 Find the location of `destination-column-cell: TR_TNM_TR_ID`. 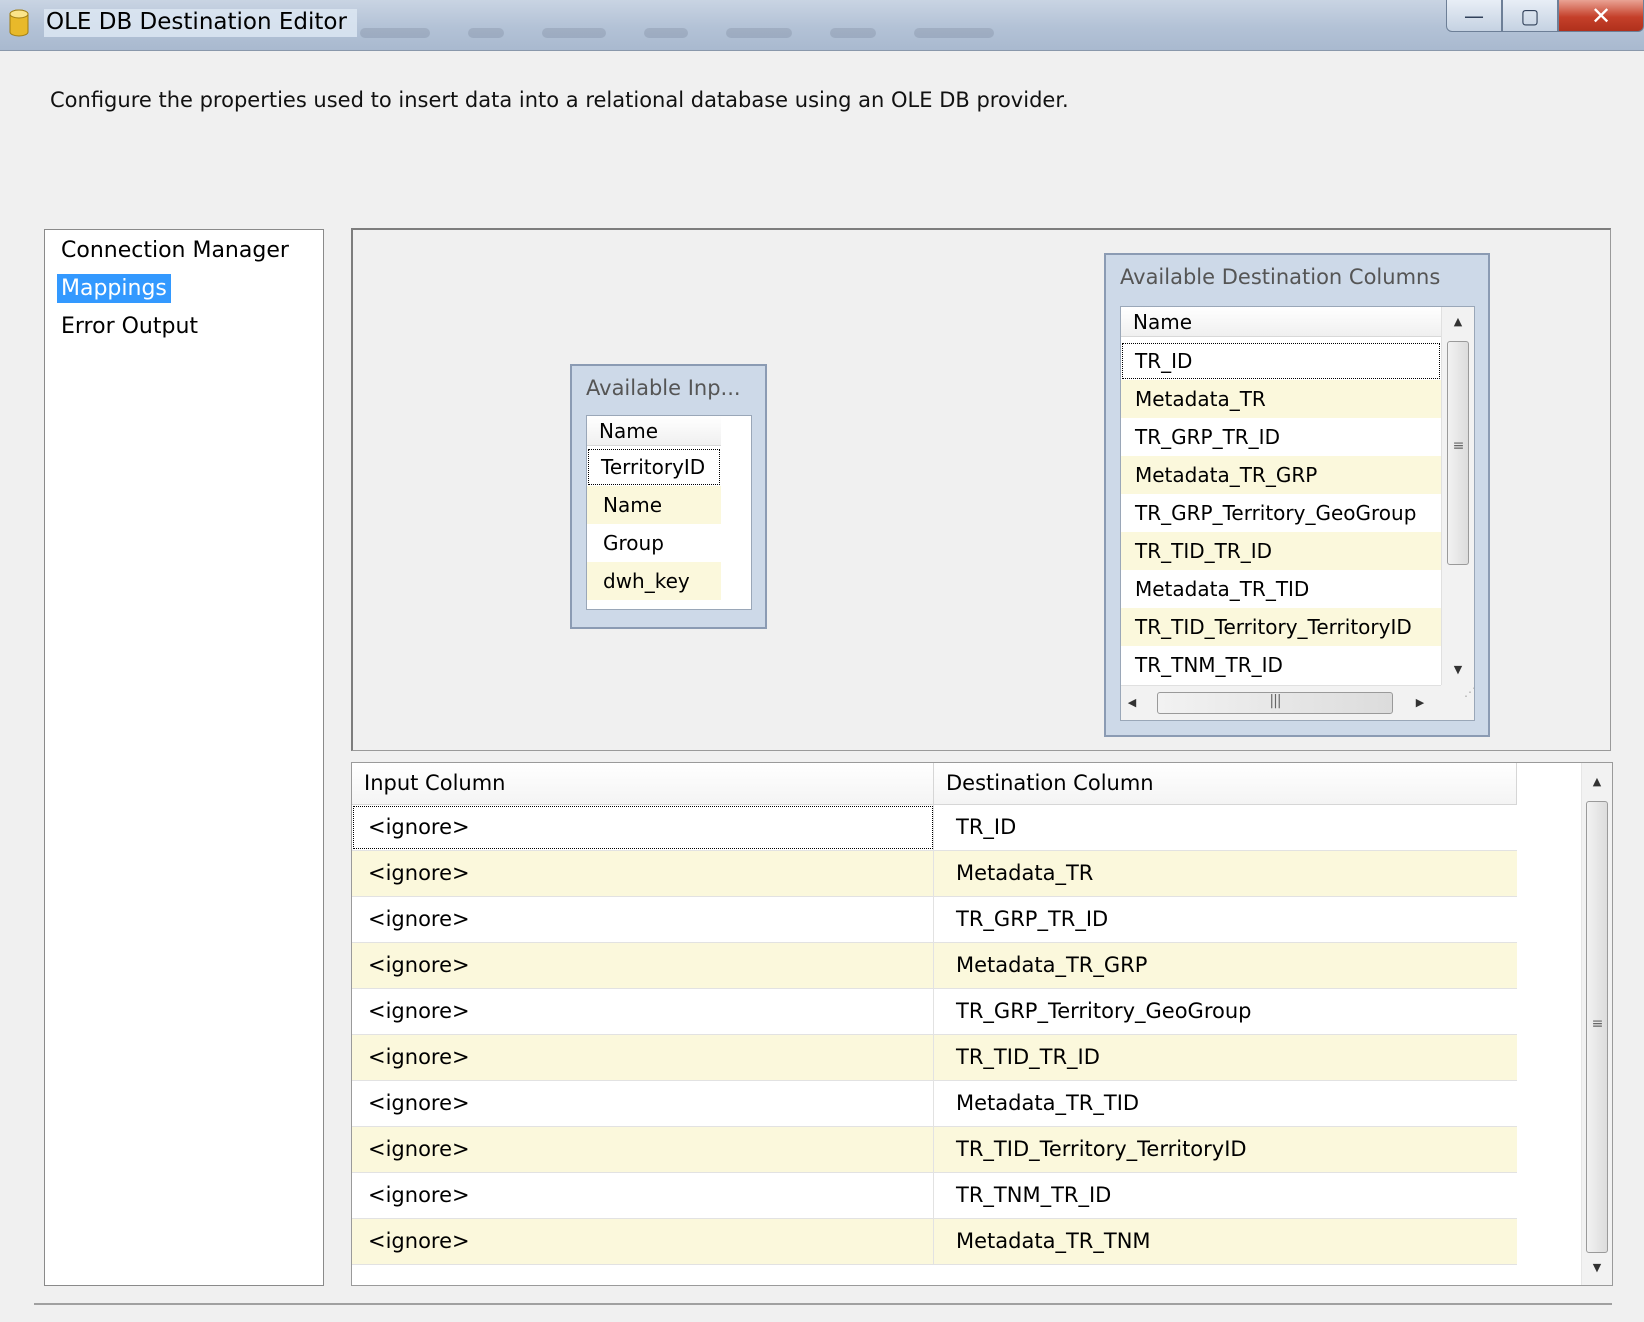

destination-column-cell: TR_TNM_TR_ID is located at coordinates (1225, 1195).